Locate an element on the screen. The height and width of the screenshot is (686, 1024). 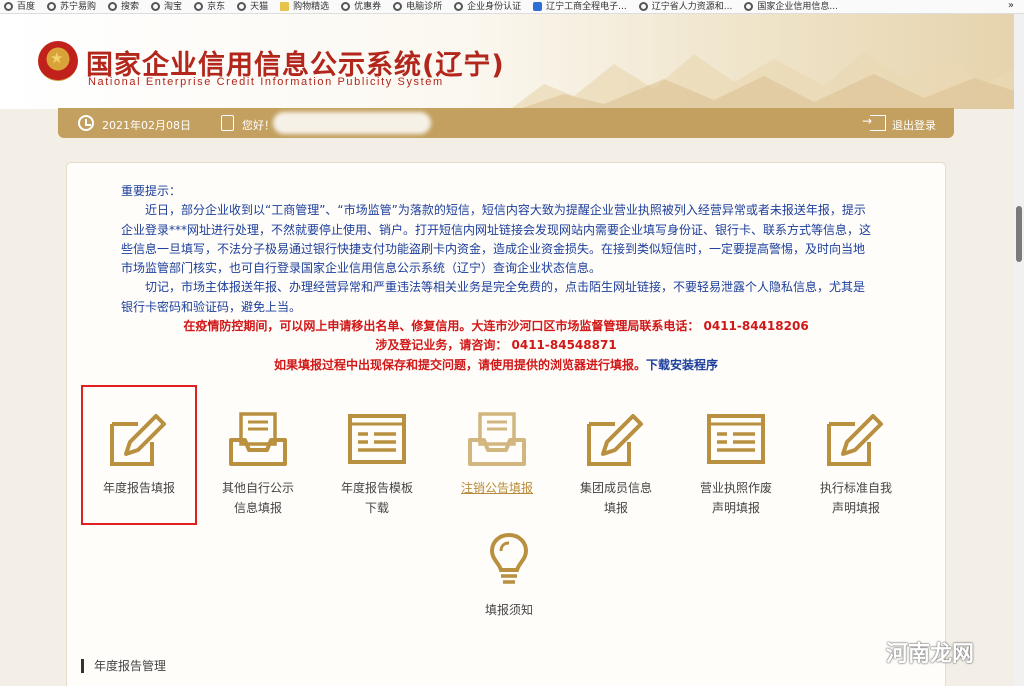
national-emblem-icon is located at coordinates (58, 61).